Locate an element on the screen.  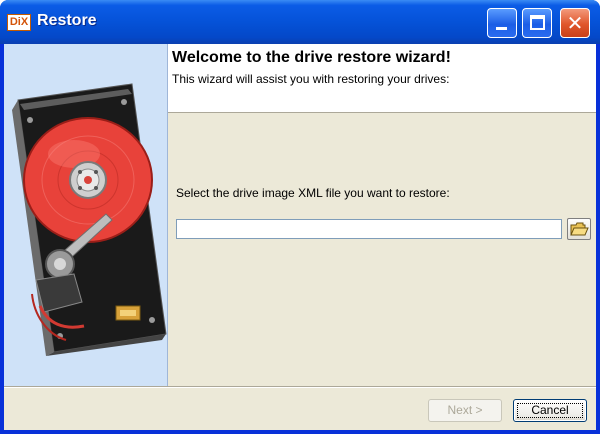
next-button: Next > is located at coordinates (465, 410).